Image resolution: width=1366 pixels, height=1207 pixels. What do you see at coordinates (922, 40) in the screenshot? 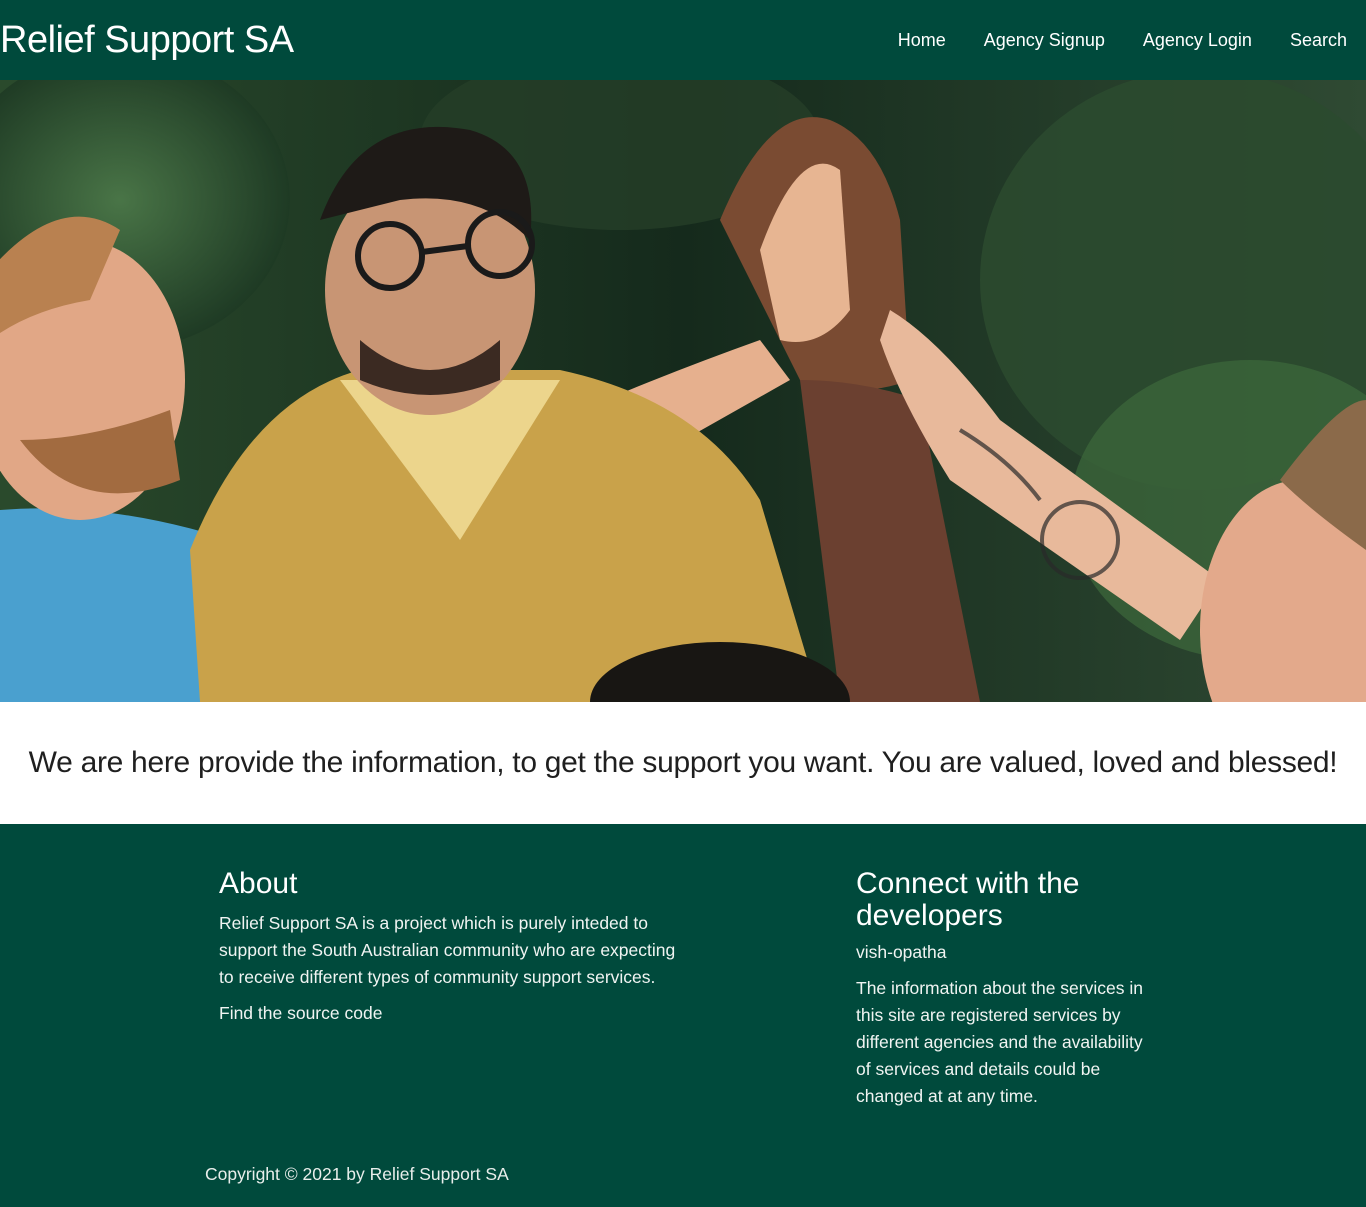
I see `nav-home-link: Home` at bounding box center [922, 40].